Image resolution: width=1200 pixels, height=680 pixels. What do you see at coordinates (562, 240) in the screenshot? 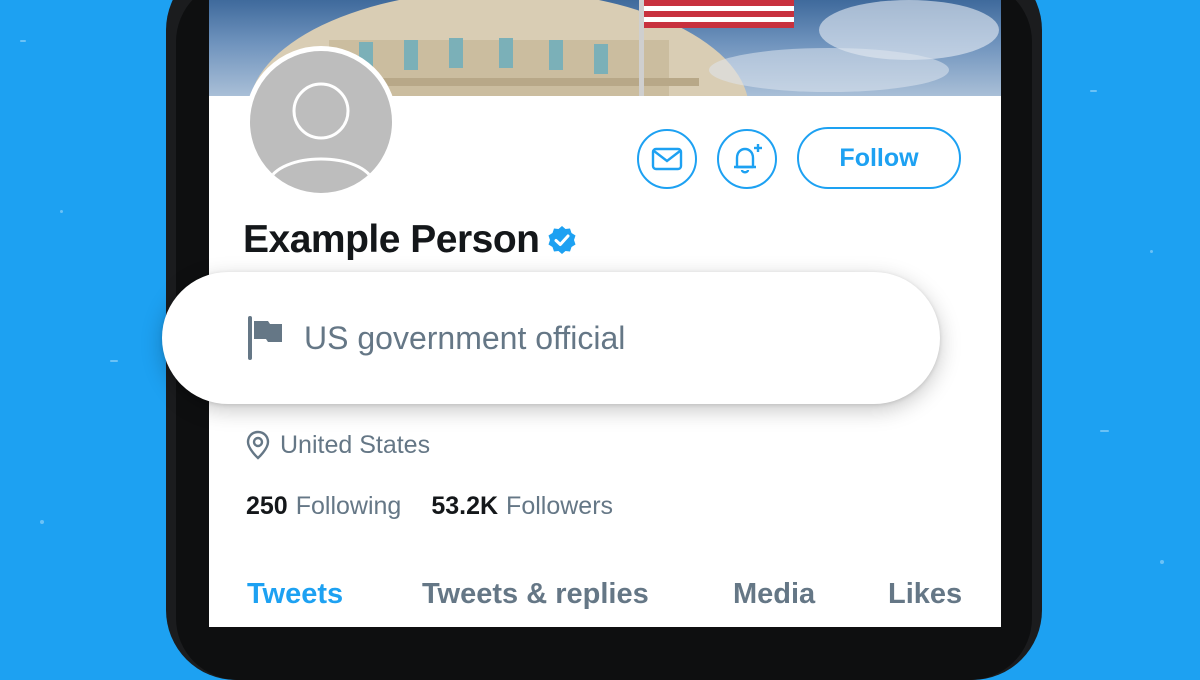
I see `verified-badge-icon` at bounding box center [562, 240].